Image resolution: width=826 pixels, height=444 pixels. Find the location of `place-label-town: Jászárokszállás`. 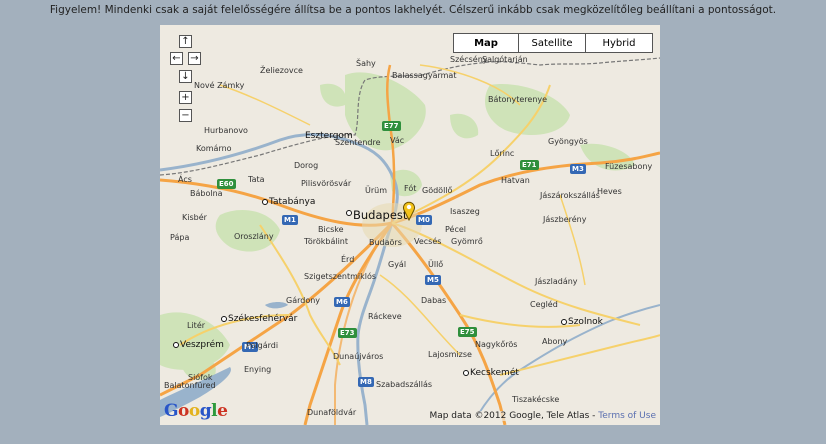

place-label-town: Jászárokszállás is located at coordinates (570, 195).